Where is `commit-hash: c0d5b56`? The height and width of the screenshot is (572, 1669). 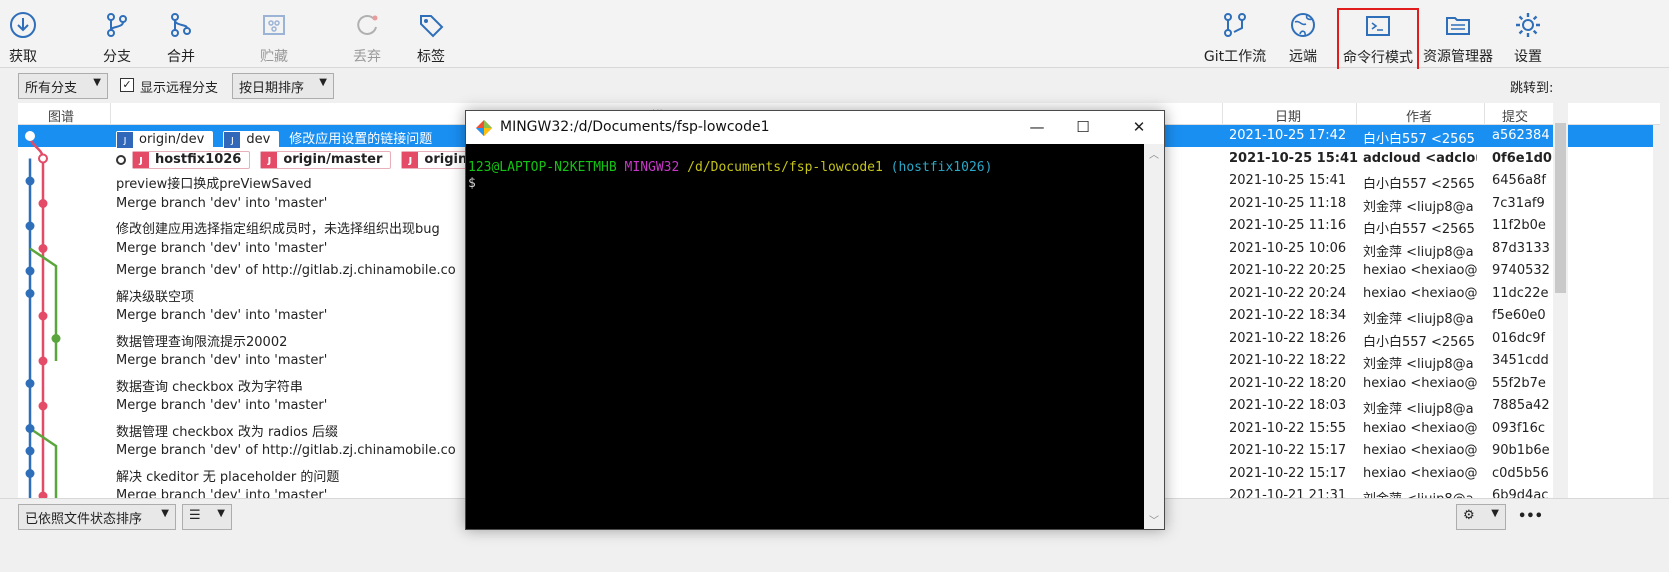 commit-hash: c0d5b56 is located at coordinates (1520, 473).